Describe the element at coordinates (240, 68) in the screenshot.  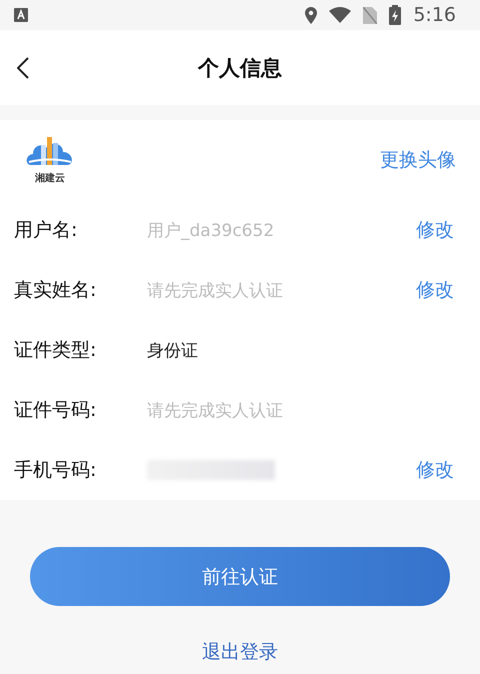
I see `page-title: 个人信息` at that location.